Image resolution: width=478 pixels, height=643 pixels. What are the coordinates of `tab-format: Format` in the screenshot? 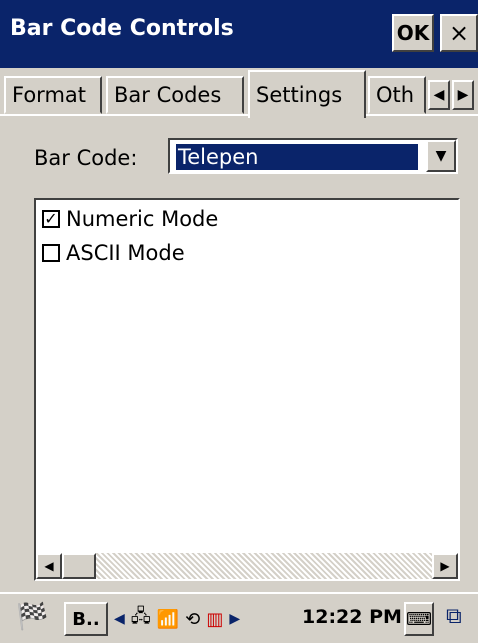 It's located at (53, 95).